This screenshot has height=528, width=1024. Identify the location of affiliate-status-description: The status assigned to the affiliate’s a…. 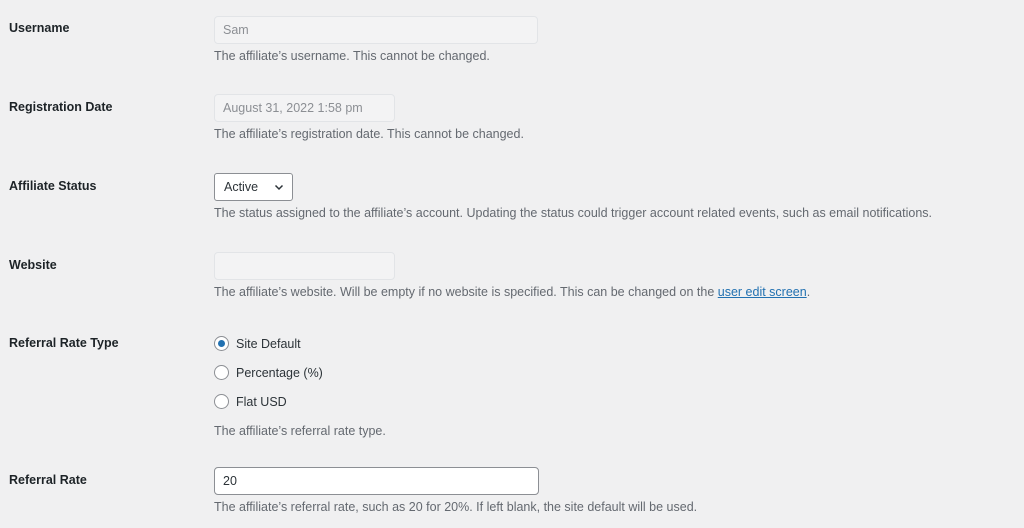
(573, 213).